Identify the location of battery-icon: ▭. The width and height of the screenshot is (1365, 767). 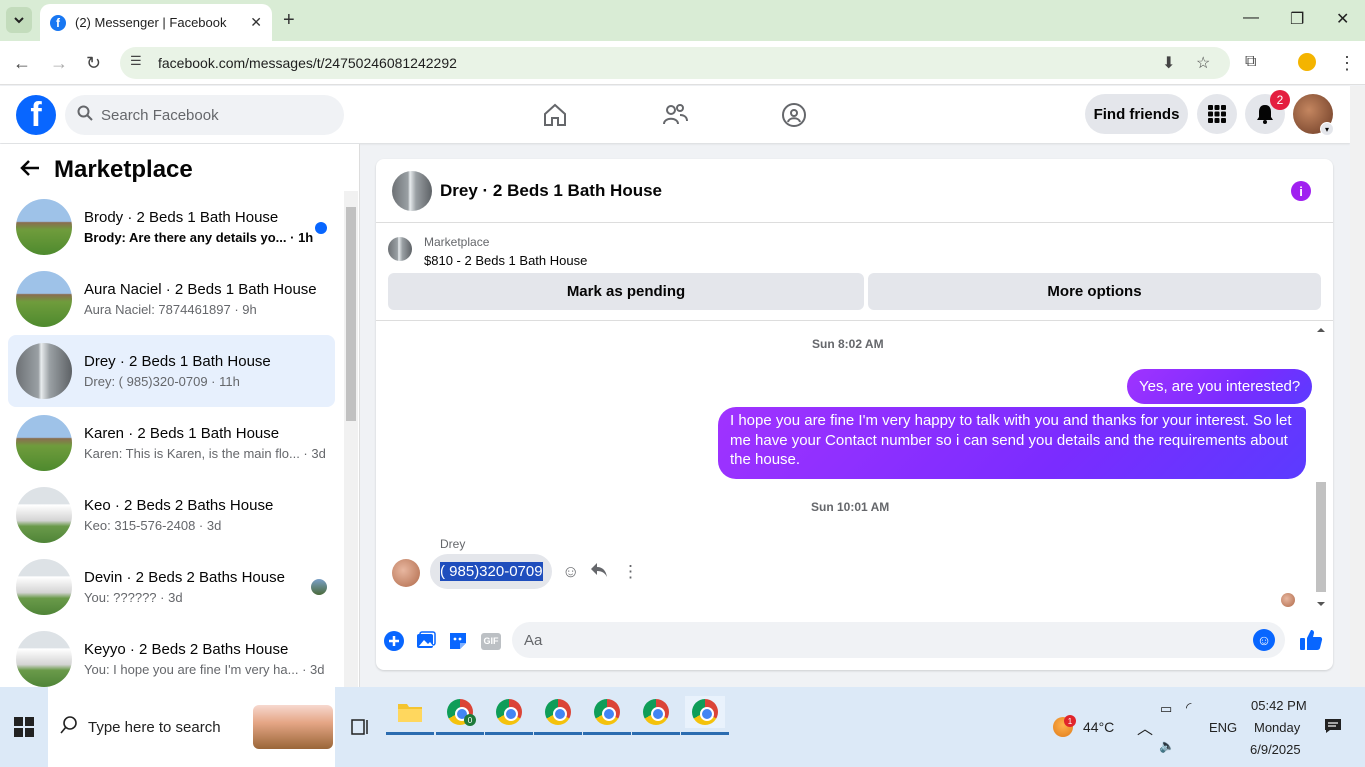
(1166, 709).